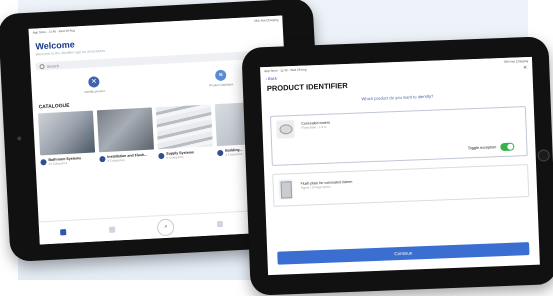 This screenshot has width=553, height=296. I want to click on home-icon, so click(63, 232).